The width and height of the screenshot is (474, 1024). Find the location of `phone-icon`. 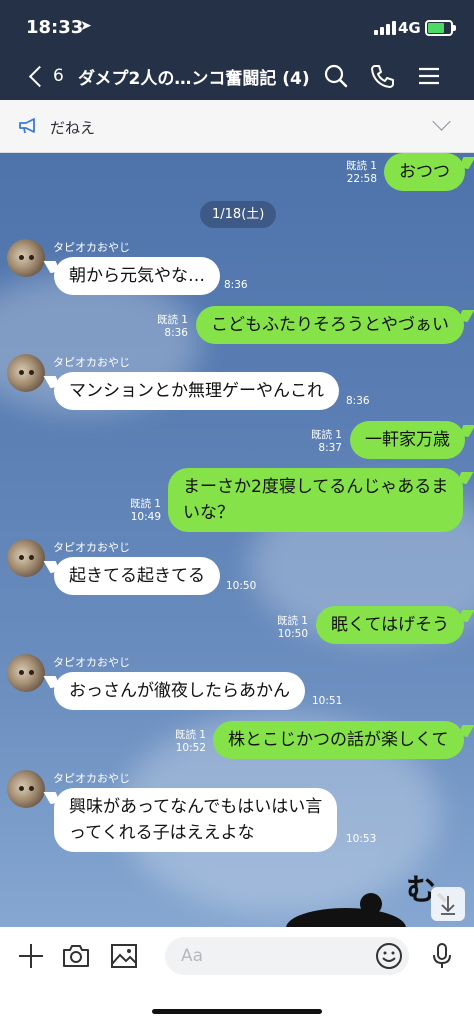

phone-icon is located at coordinates (382, 76).